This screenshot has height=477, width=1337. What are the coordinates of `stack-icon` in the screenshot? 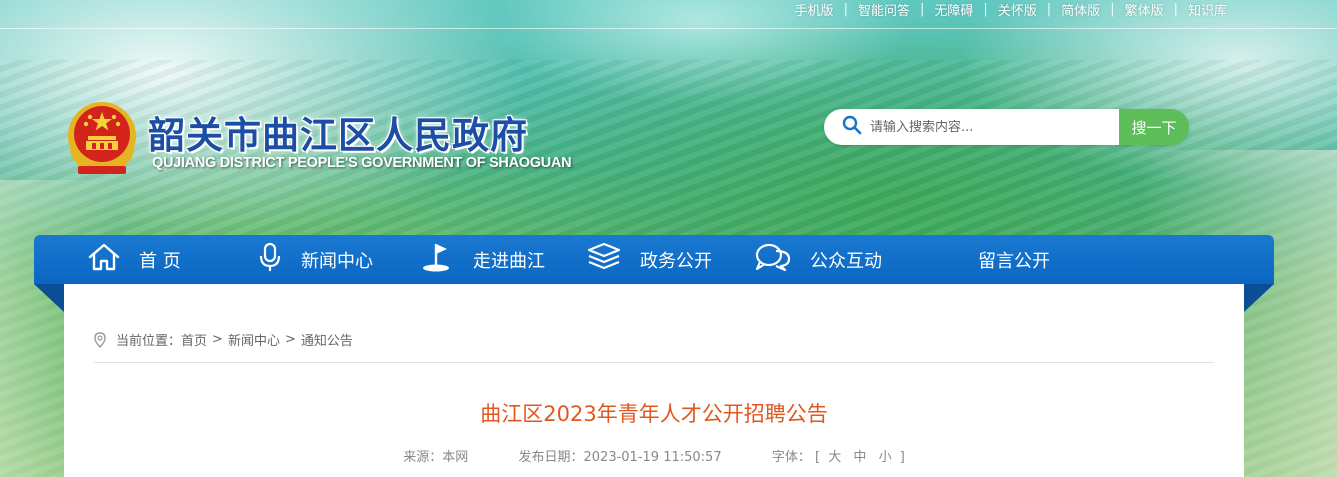 It's located at (613, 259).